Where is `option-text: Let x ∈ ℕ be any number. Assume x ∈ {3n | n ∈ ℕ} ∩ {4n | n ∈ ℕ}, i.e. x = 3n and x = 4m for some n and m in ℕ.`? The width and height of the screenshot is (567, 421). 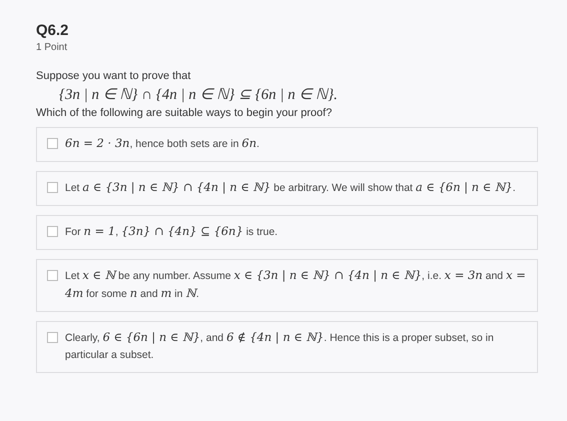
option-text: Let x ∈ ℕ be any number. Assume x ∈ {3n | n ∈ ℕ} ∩ {4n | n ∈ ℕ}, i.e. x = 3n and x = 4m for some n and m in ℕ. is located at coordinates (296, 284).